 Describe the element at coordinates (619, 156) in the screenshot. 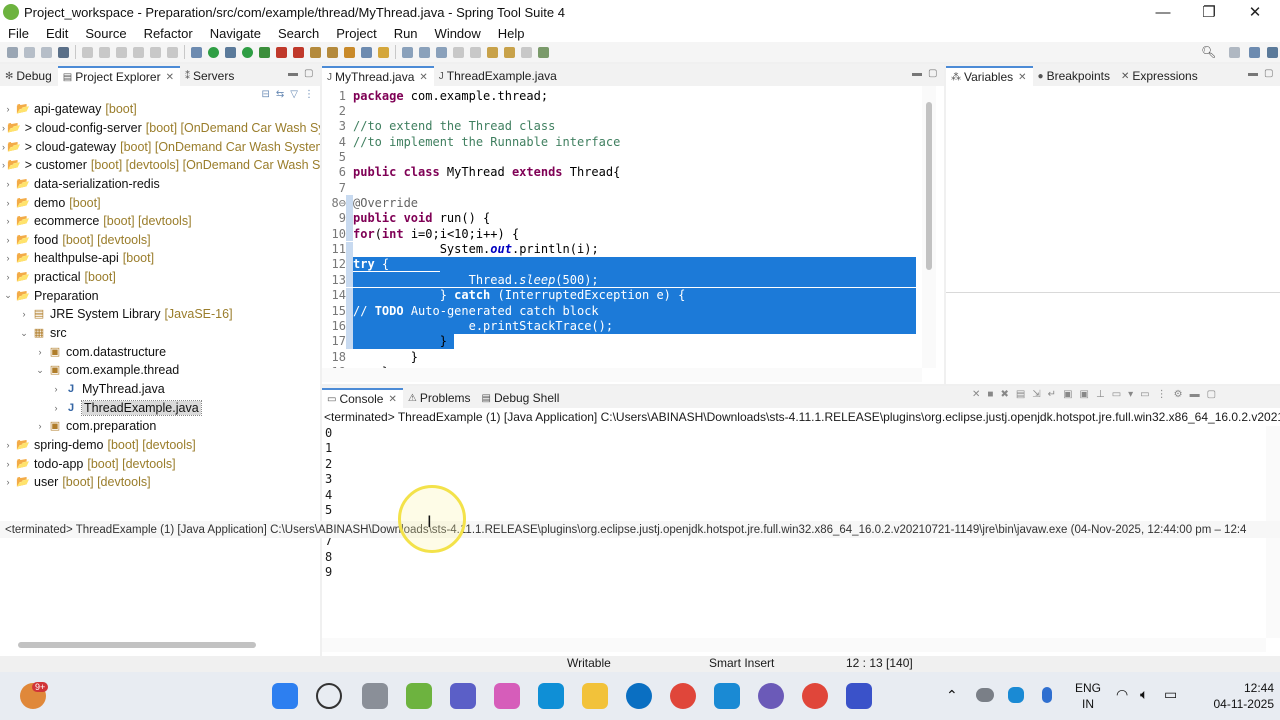

I see `code-line: 5` at that location.